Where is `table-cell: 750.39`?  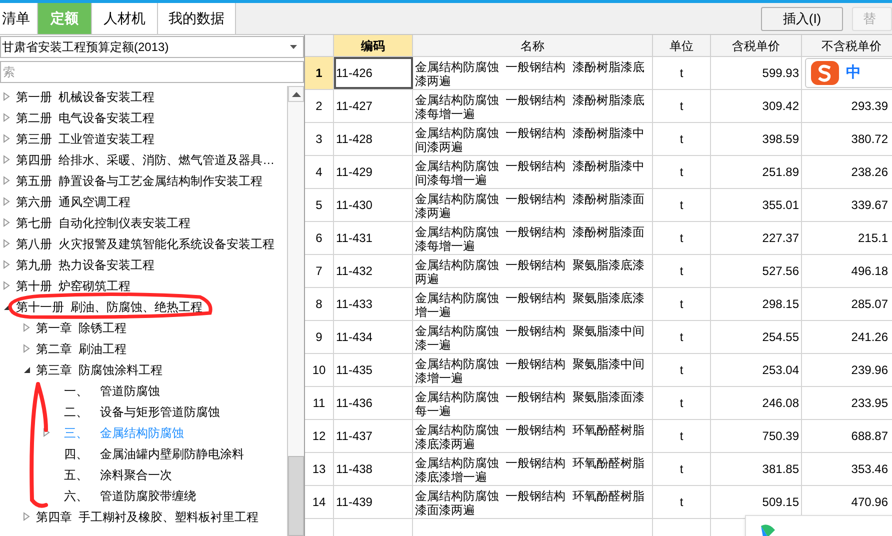
table-cell: 750.39 is located at coordinates (756, 436).